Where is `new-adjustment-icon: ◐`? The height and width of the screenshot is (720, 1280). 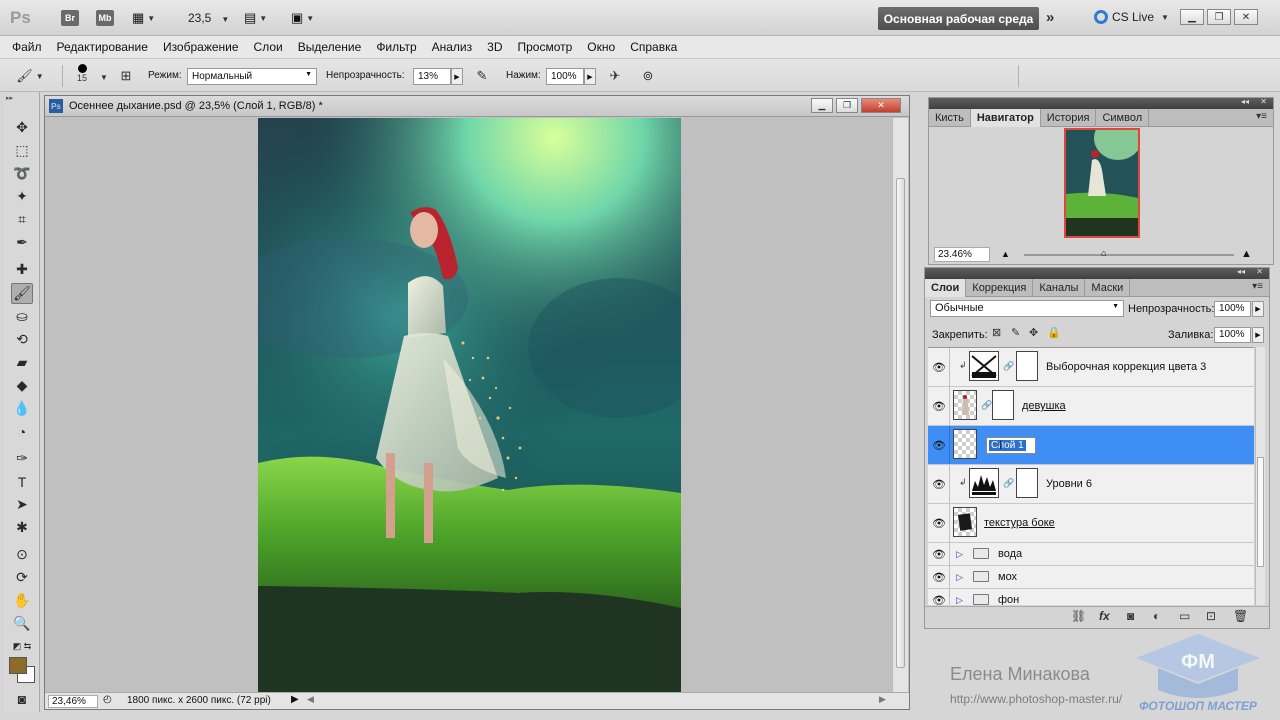
new-adjustment-icon: ◐ is located at coordinates (1156, 616).